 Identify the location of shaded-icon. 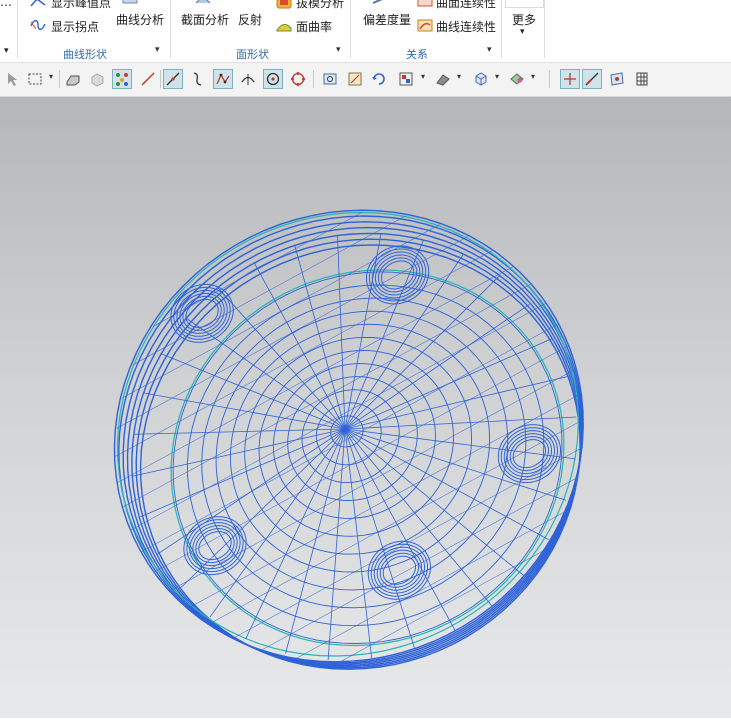
(97, 79).